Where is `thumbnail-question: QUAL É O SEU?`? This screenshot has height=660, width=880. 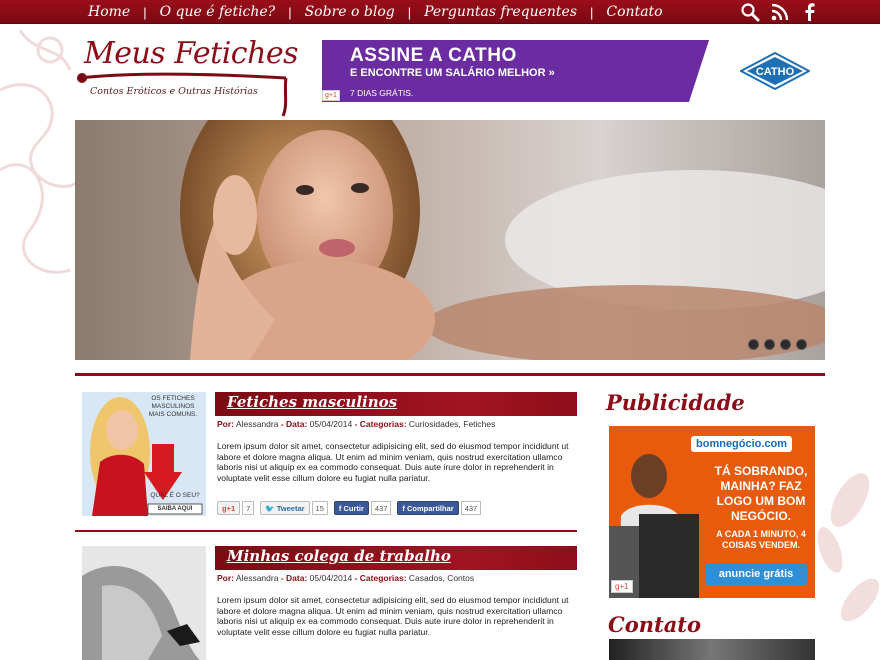 thumbnail-question: QUAL É O SEU? is located at coordinates (175, 495).